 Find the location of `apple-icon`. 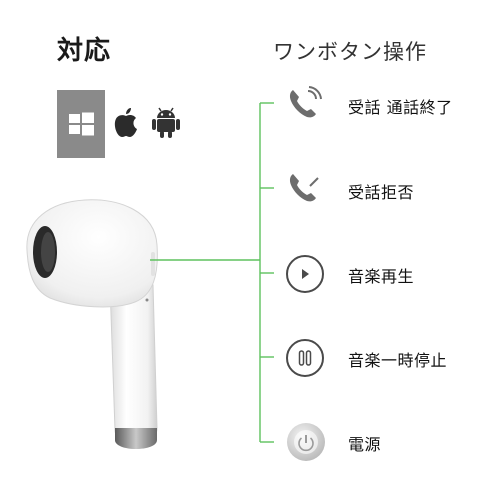

apple-icon is located at coordinates (125, 122).